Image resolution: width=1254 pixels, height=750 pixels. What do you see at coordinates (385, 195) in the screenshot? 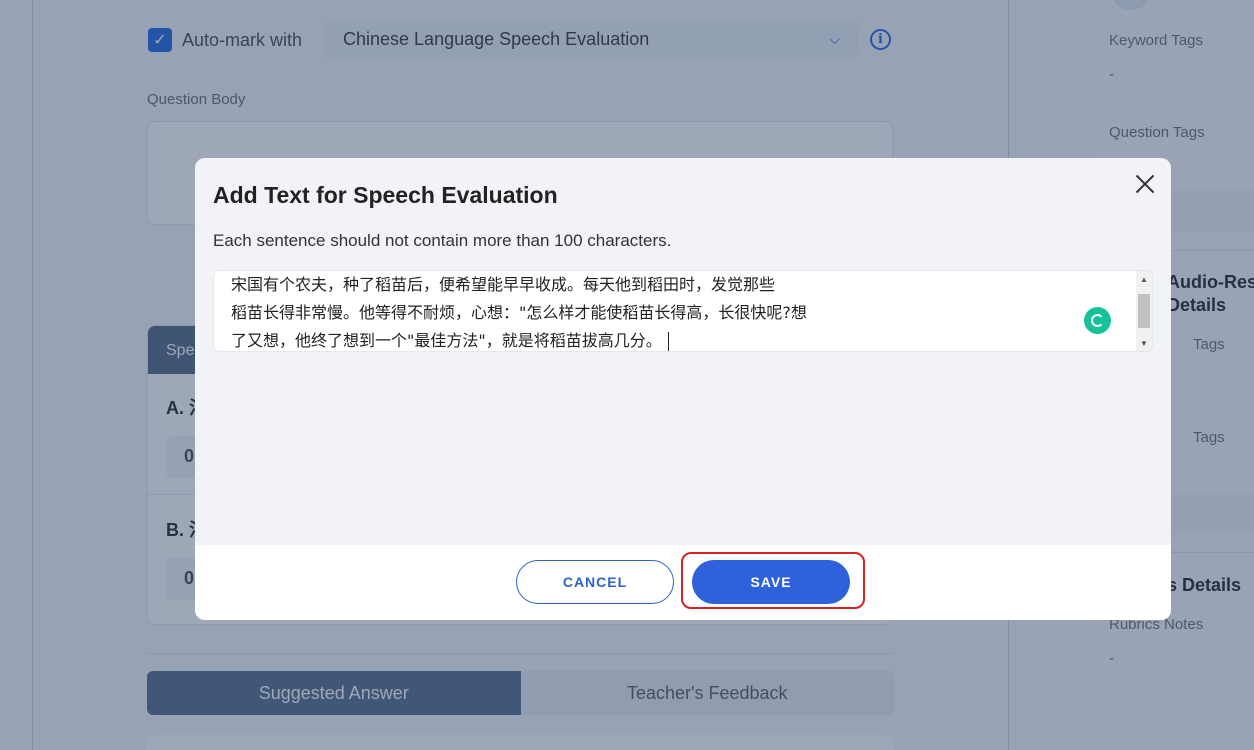
I see `dialog-title: Add Text for Speech Evaluation` at bounding box center [385, 195].